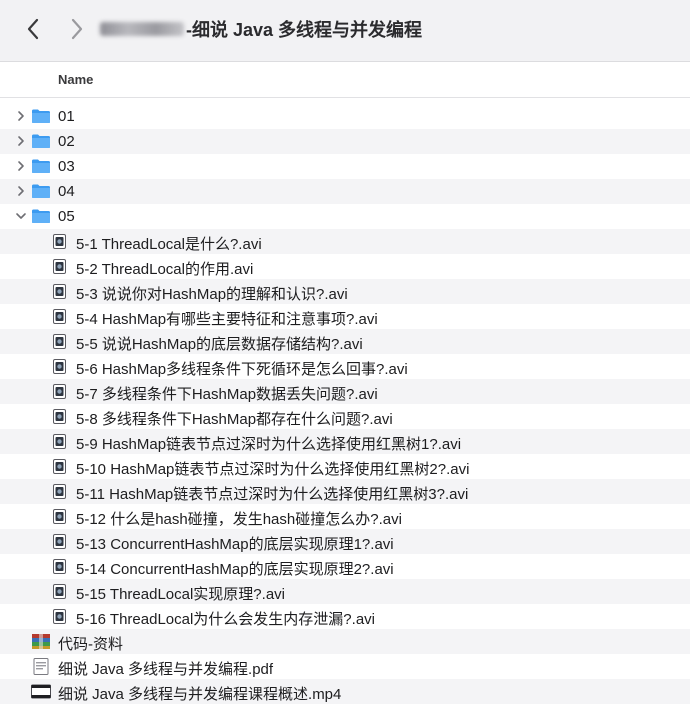 Image resolution: width=690 pixels, height=720 pixels. I want to click on item-label: 5-9 HashMap链表节点过深时为什么选择使用红黑树1?.avi, so click(269, 444).